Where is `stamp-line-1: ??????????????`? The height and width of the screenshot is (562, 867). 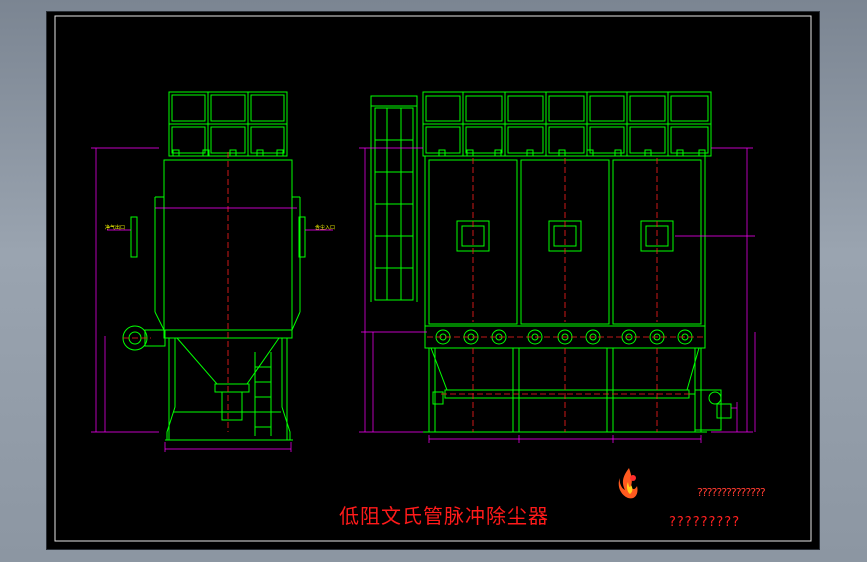
stamp-line-1: ?????????????? is located at coordinates (731, 492).